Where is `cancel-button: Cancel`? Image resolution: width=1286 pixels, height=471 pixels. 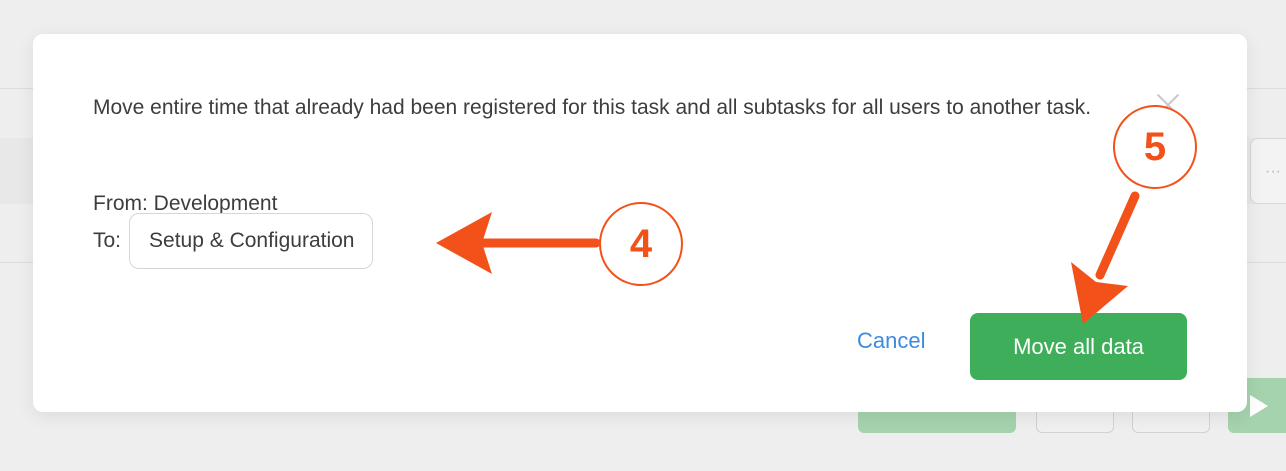
cancel-button: Cancel is located at coordinates (891, 341).